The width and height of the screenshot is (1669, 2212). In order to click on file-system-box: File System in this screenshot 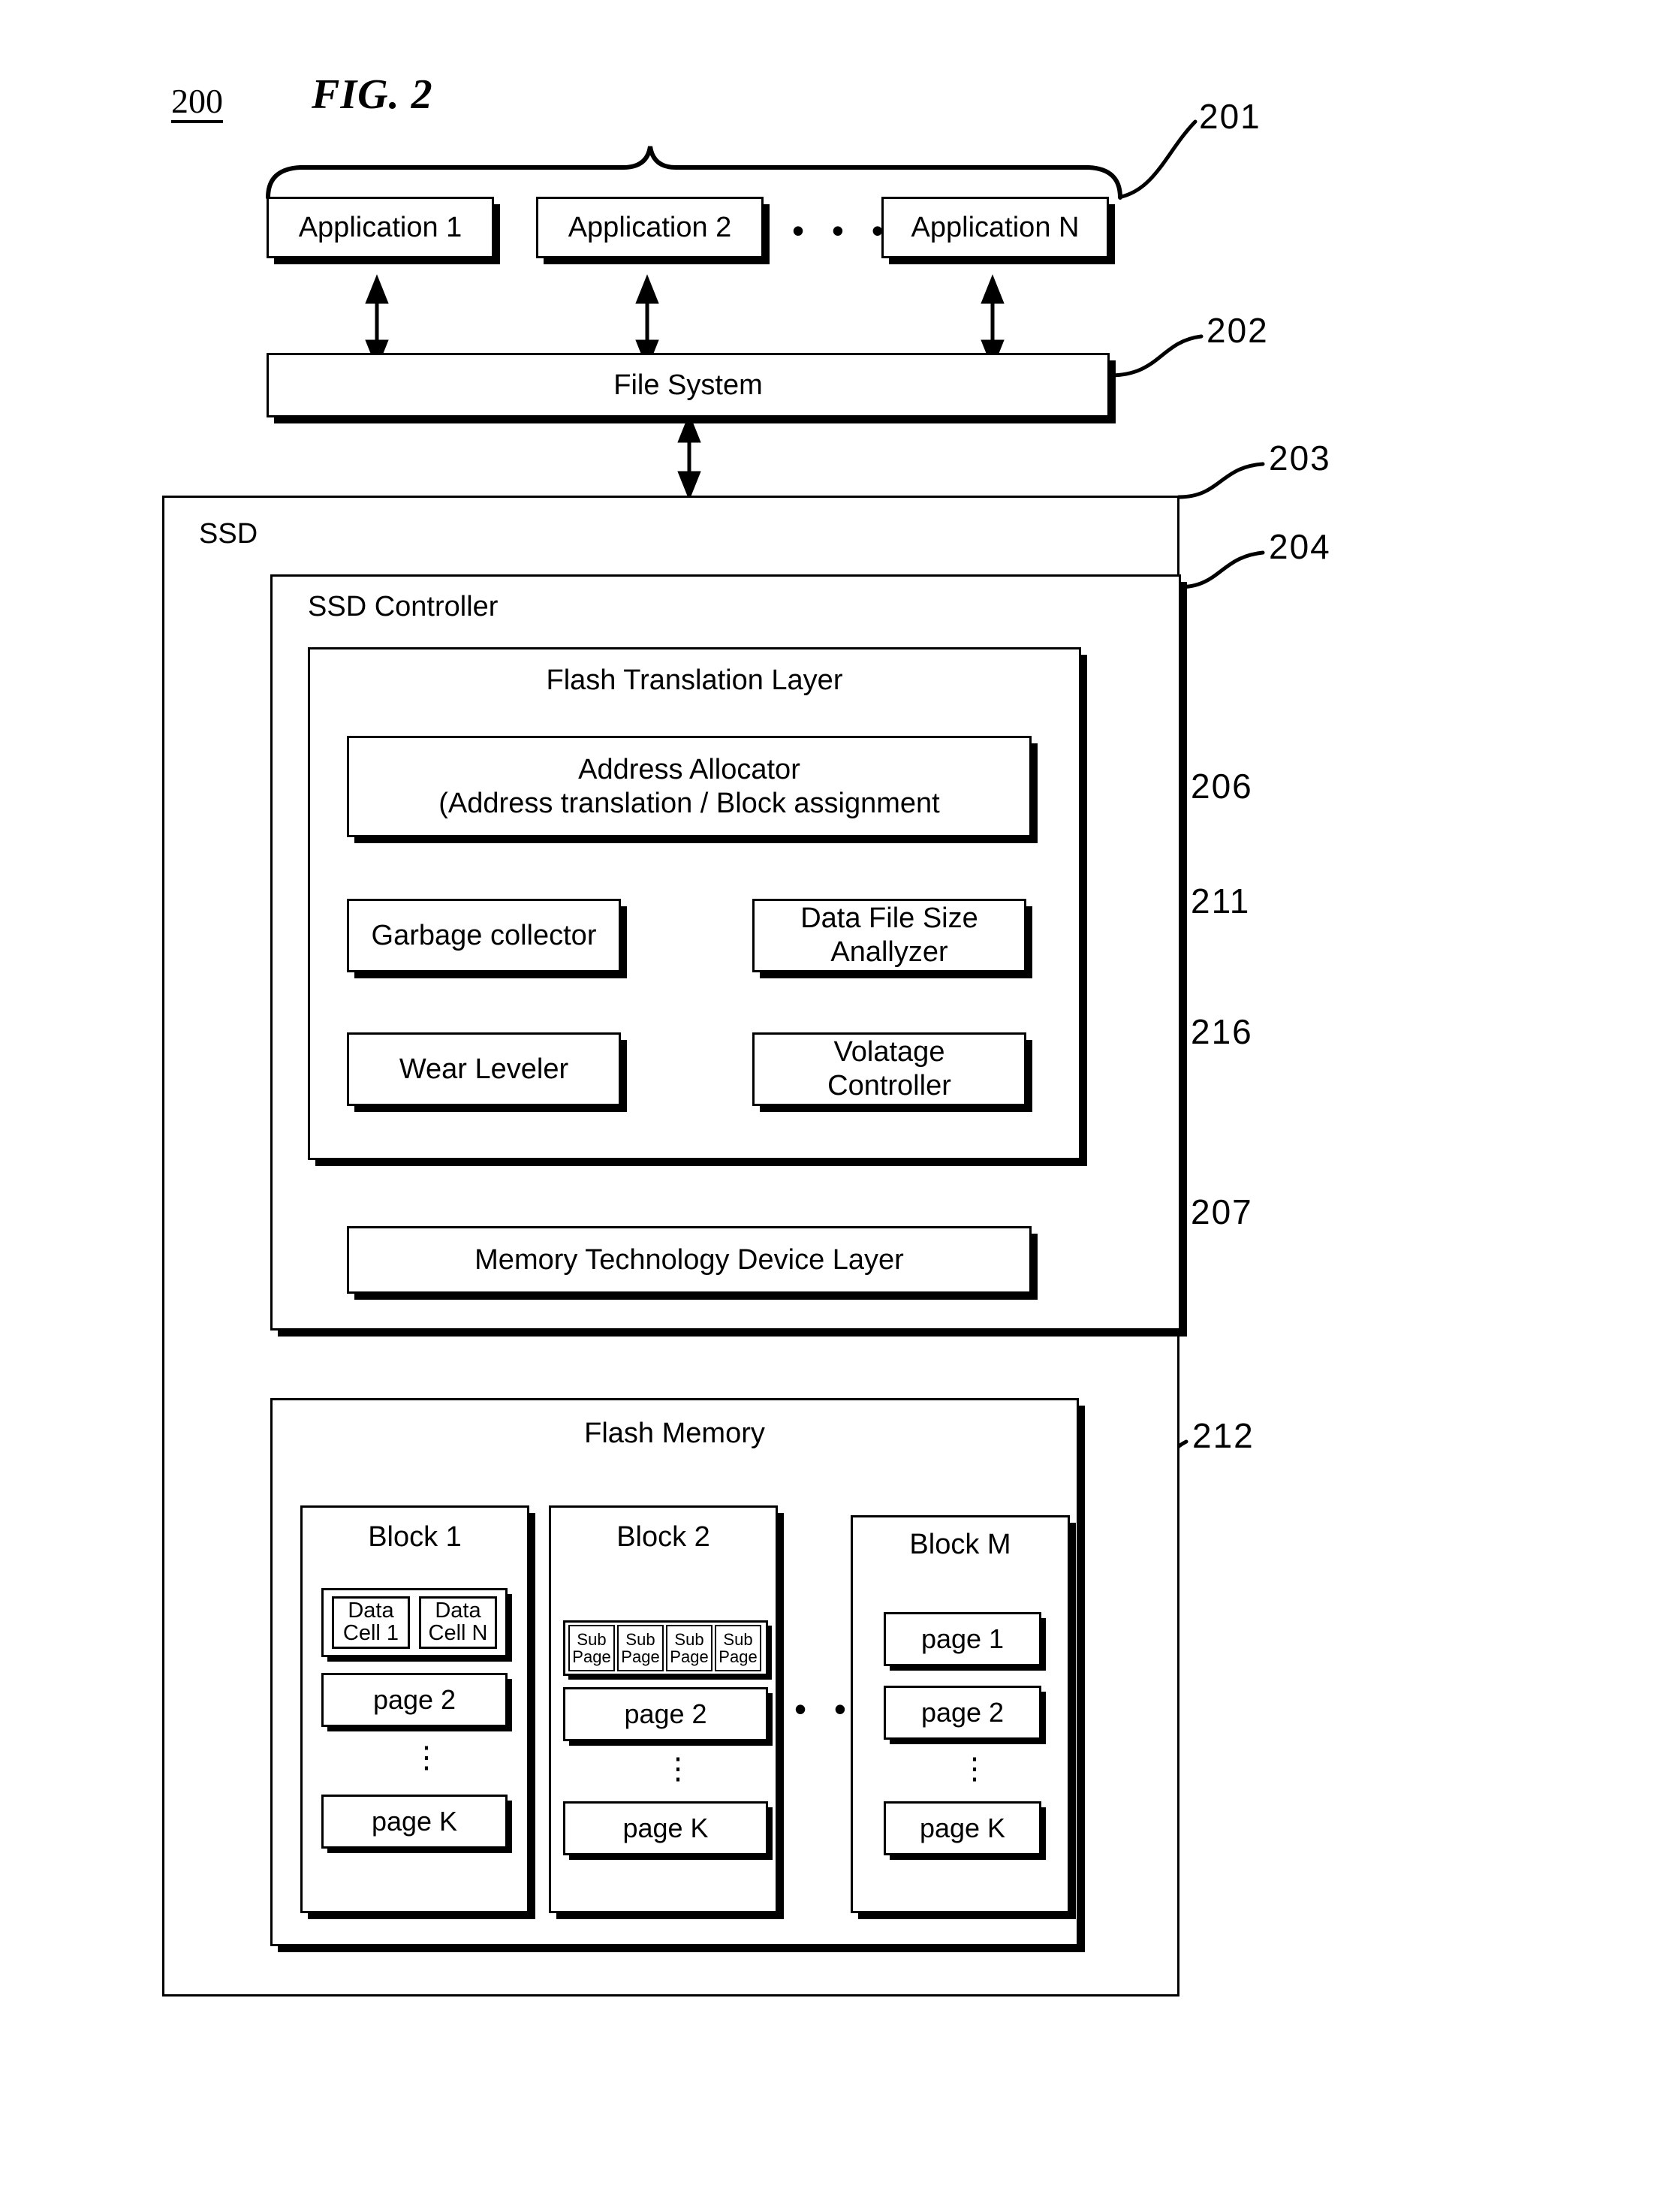, I will do `click(688, 385)`.